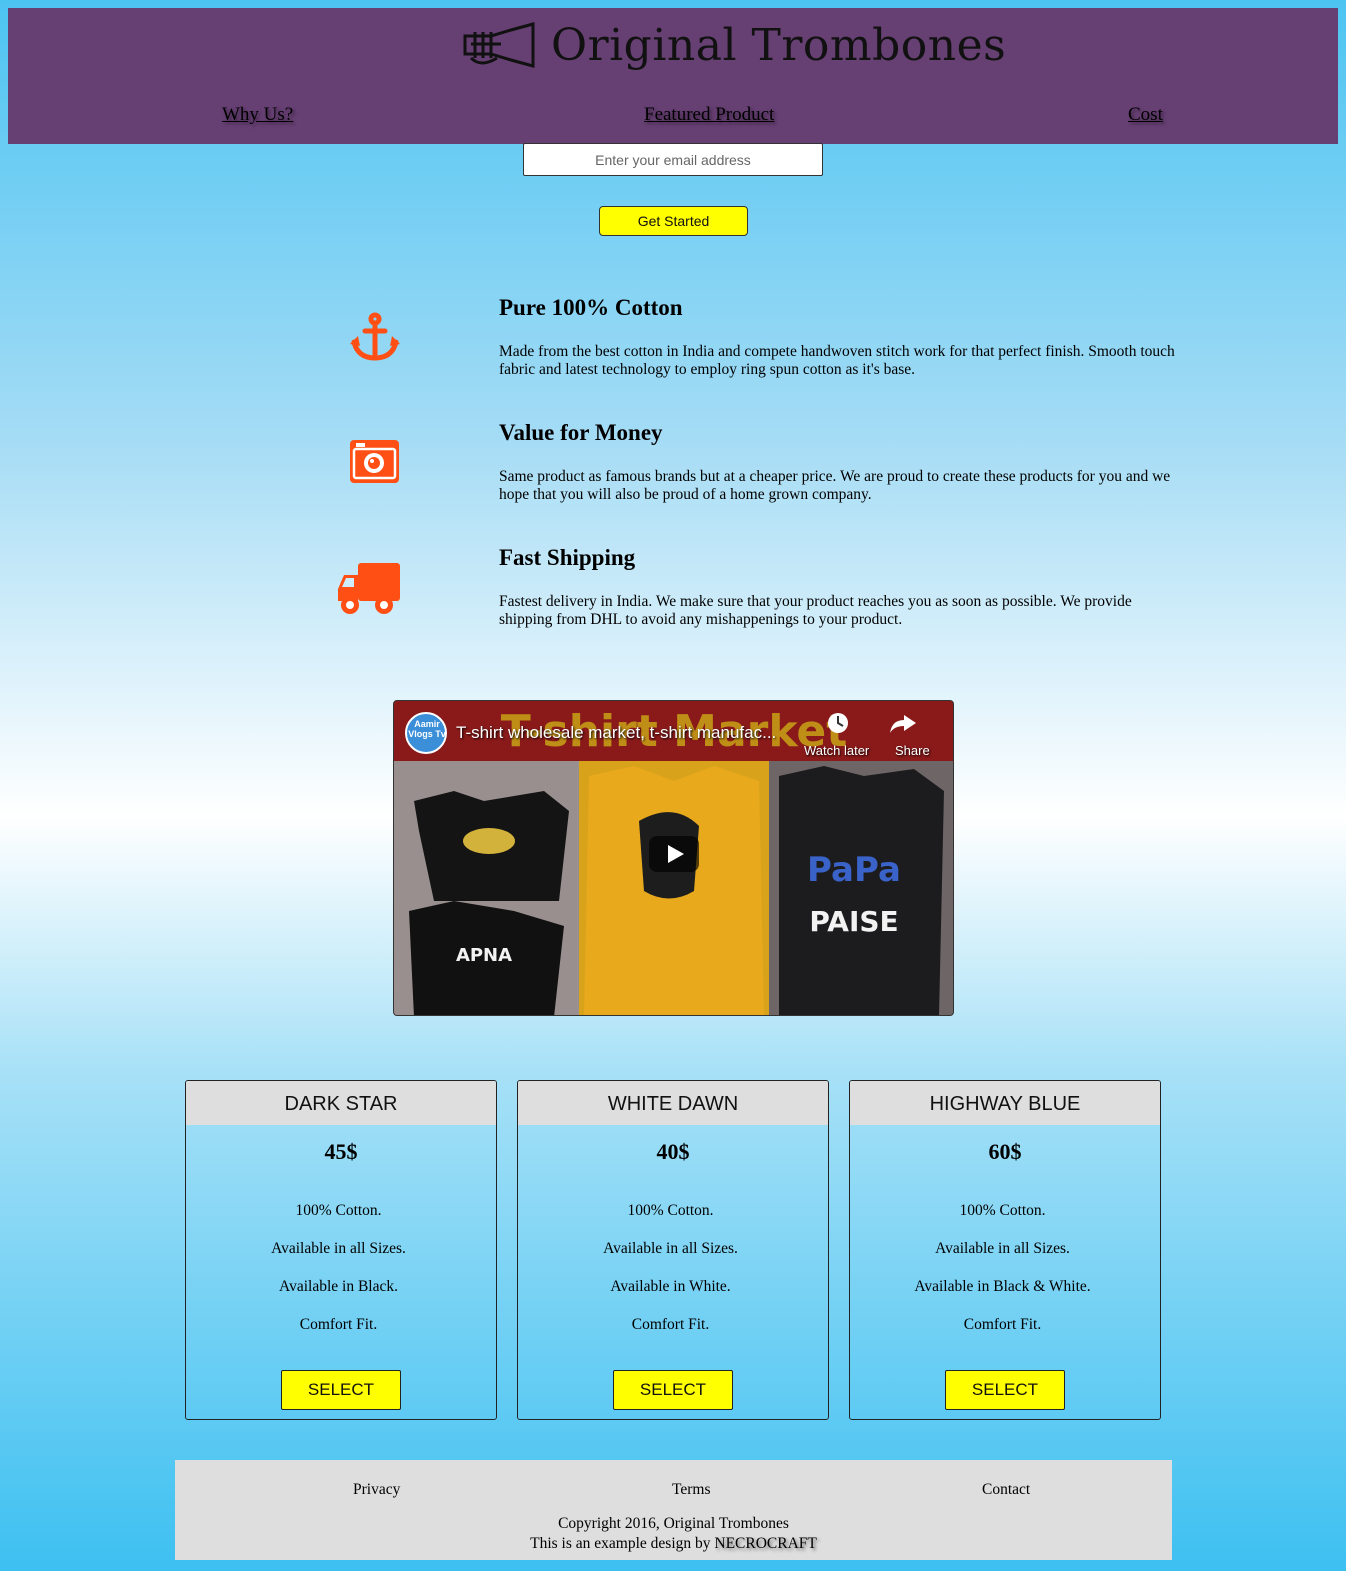 The image size is (1346, 1571). Describe the element at coordinates (854, 870) in the screenshot. I see `svg-text: PaPa` at that location.